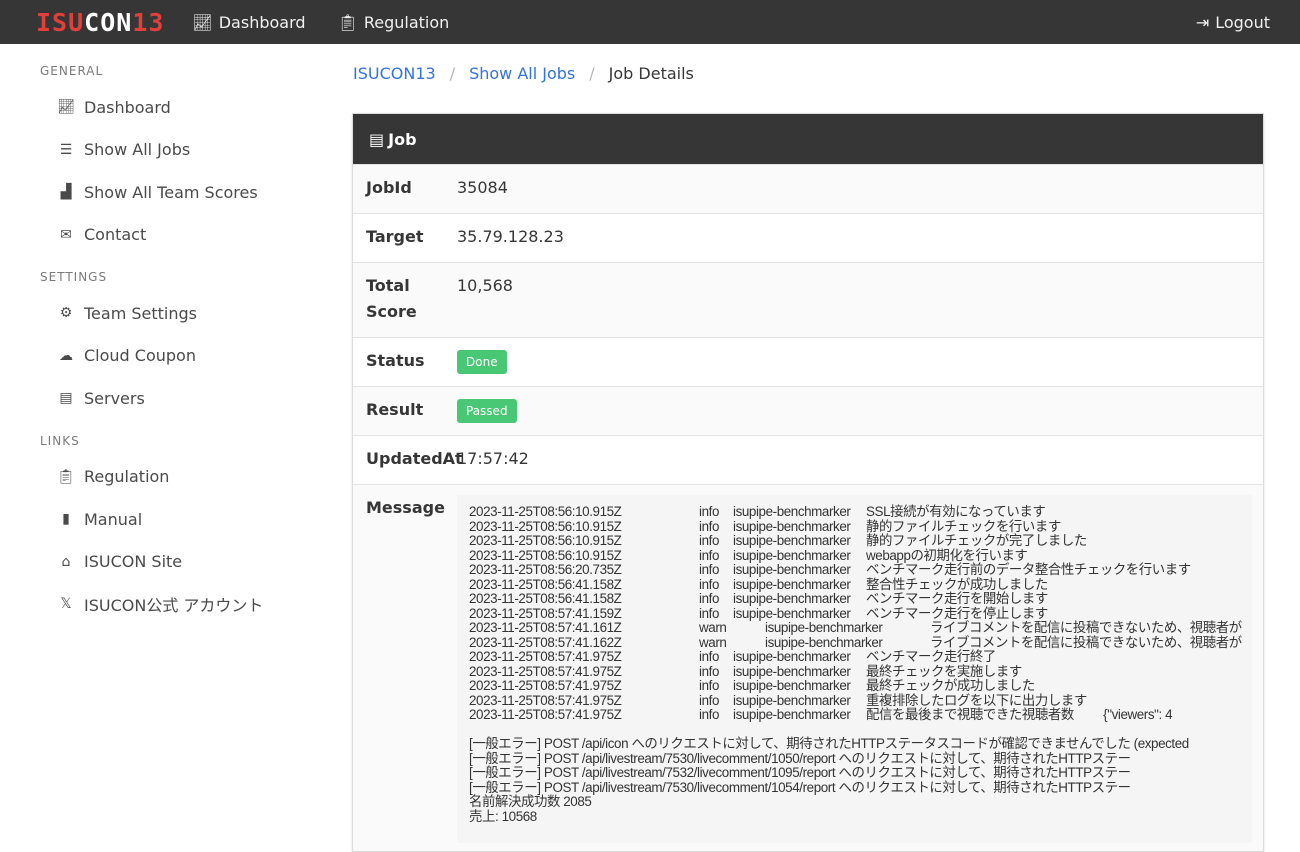  I want to click on sidebar-item-regulation: 📋︎ Regulation, so click(185, 477).